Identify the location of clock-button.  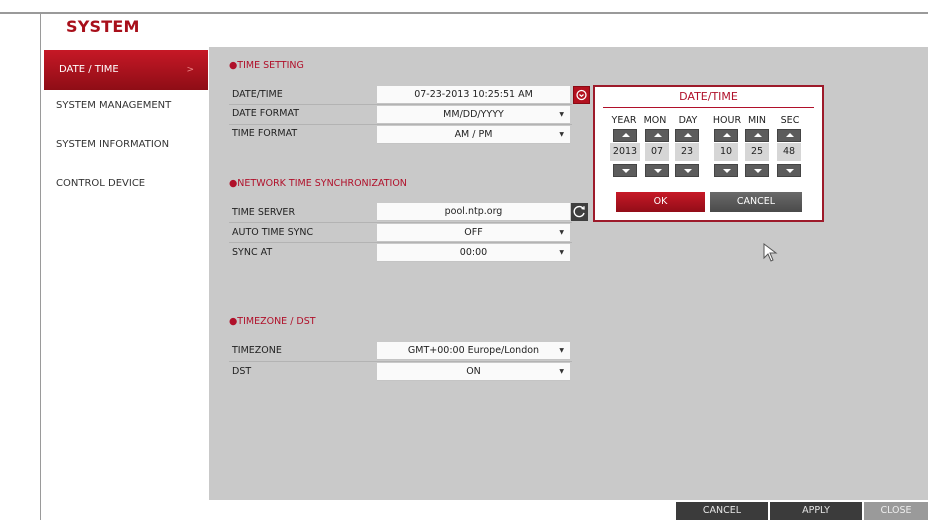
(581, 95).